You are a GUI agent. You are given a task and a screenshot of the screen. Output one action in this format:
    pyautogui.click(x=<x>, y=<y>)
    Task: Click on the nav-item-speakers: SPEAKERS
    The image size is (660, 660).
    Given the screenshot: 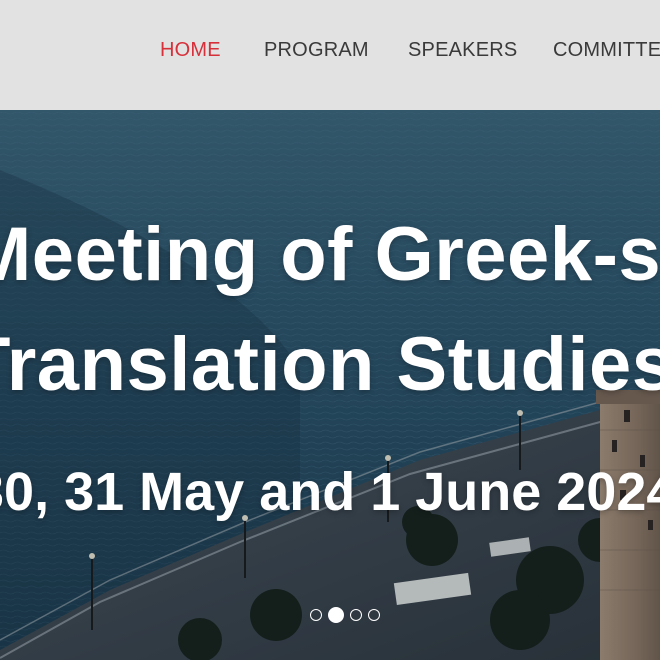 What is the action you would take?
    pyautogui.click(x=462, y=50)
    